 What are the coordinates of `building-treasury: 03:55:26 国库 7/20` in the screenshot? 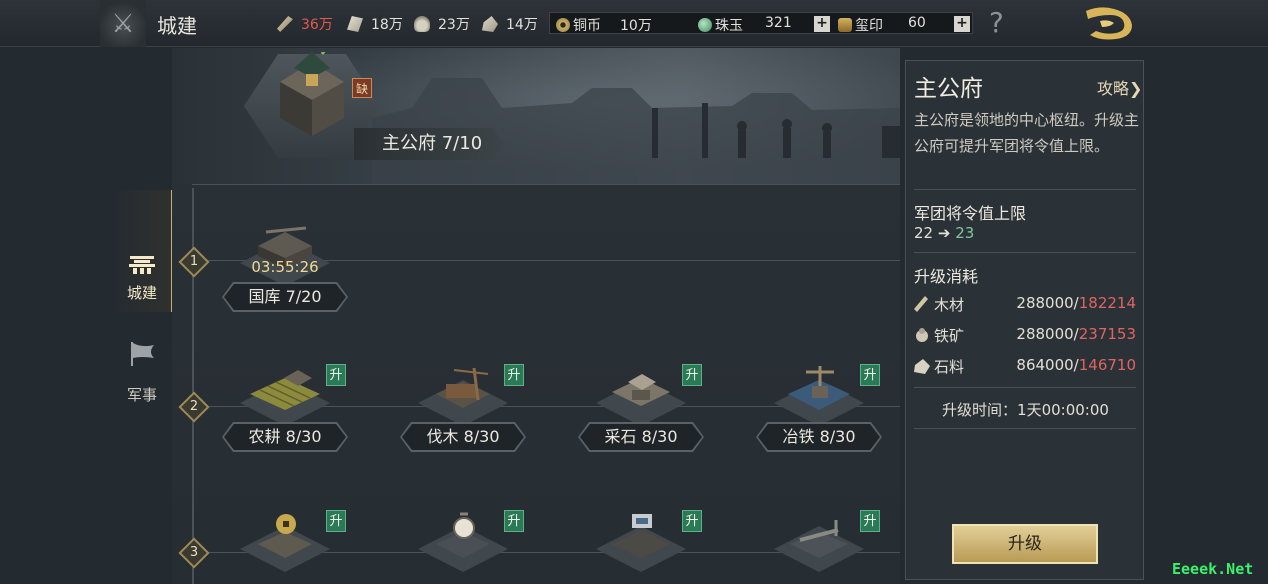 It's located at (285, 269).